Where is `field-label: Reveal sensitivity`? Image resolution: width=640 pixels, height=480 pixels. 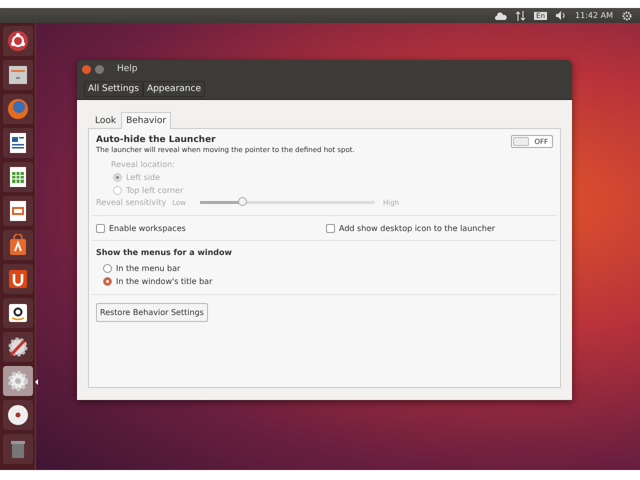 field-label: Reveal sensitivity is located at coordinates (131, 202).